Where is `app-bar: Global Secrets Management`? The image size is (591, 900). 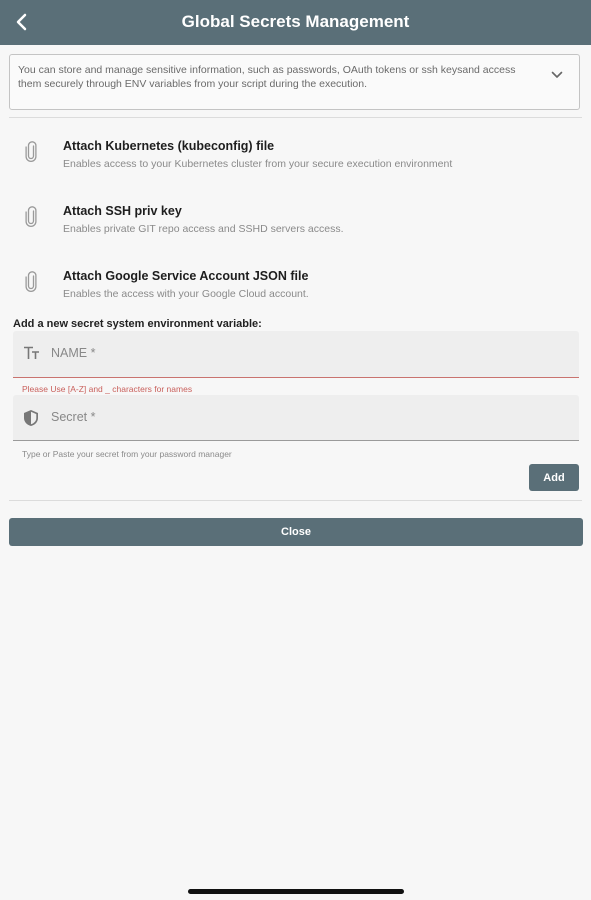 app-bar: Global Secrets Management is located at coordinates (295, 22).